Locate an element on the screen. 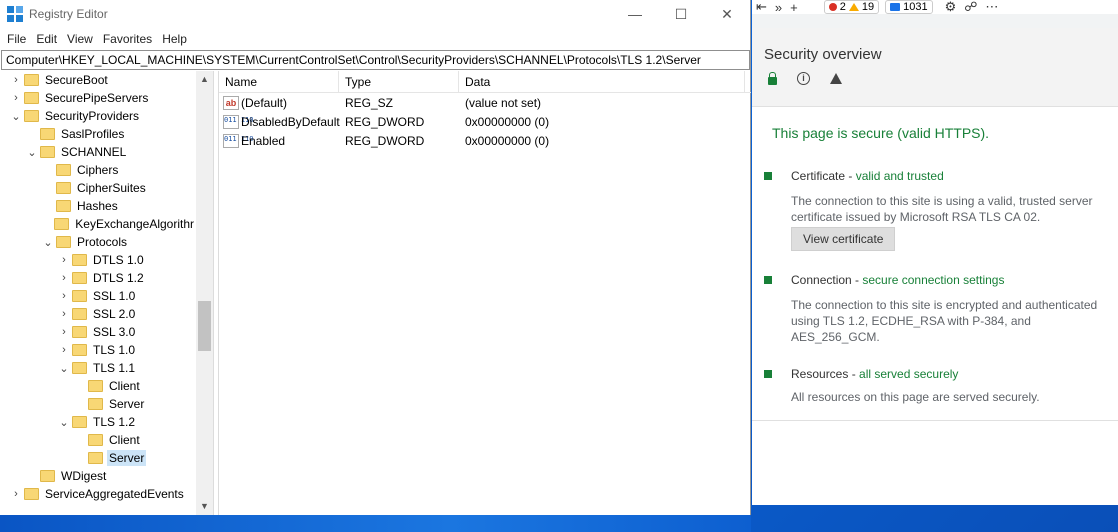  menu-help: Help is located at coordinates (174, 39).